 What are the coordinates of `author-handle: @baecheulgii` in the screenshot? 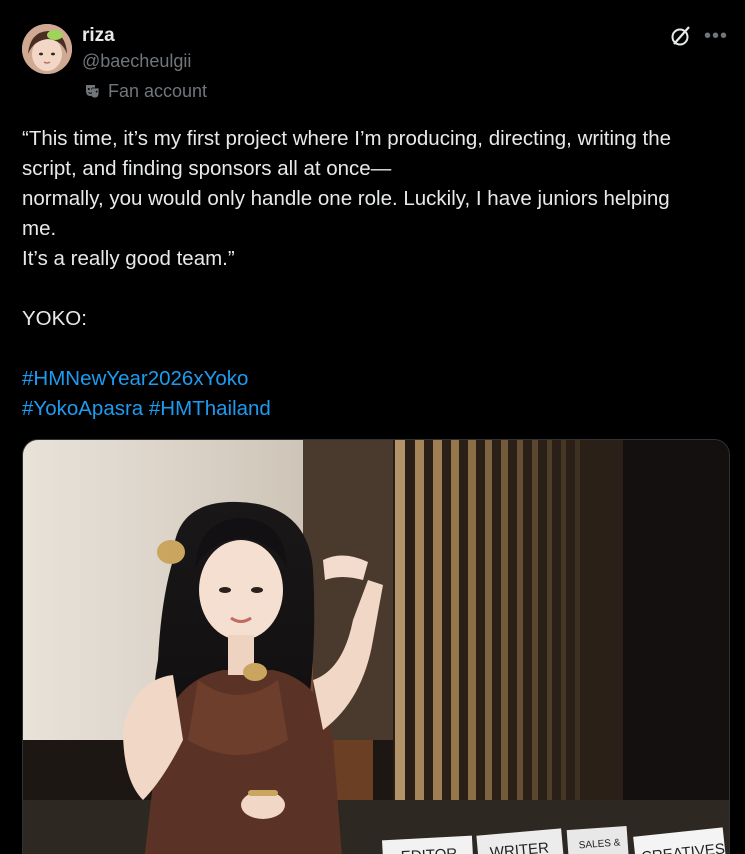 It's located at (136, 61).